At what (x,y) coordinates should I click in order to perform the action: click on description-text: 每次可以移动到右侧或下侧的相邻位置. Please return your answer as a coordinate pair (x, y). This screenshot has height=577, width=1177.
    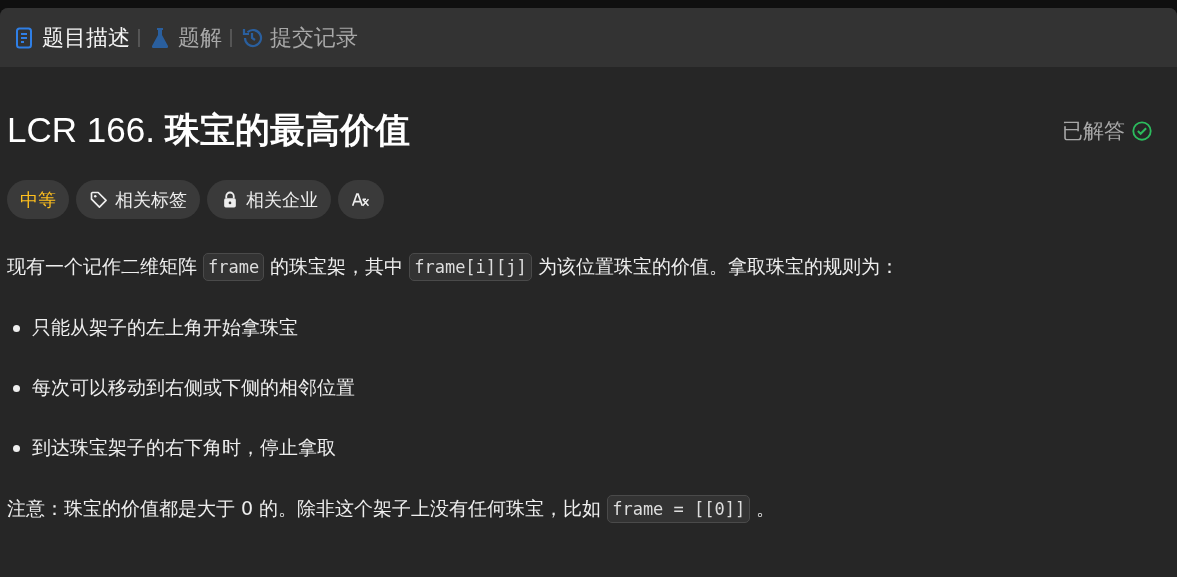
    Looking at the image, I should click on (193, 387).